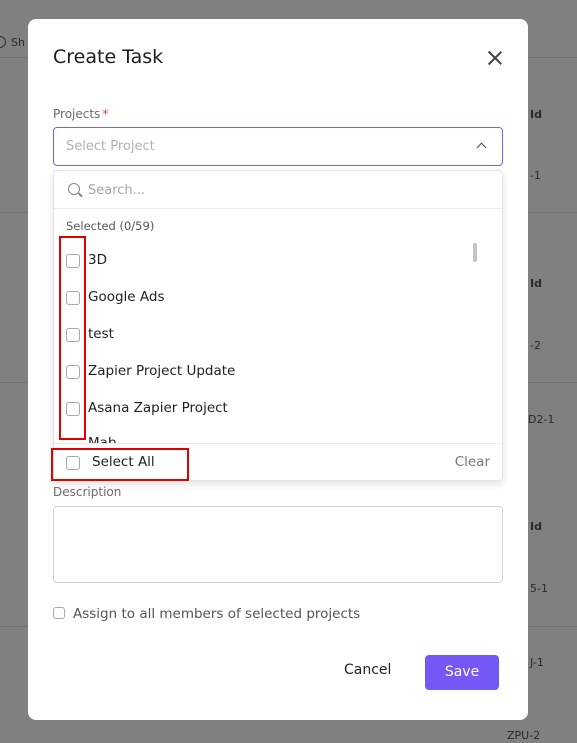  What do you see at coordinates (274, 298) in the screenshot?
I see `project-option: Google Ads` at bounding box center [274, 298].